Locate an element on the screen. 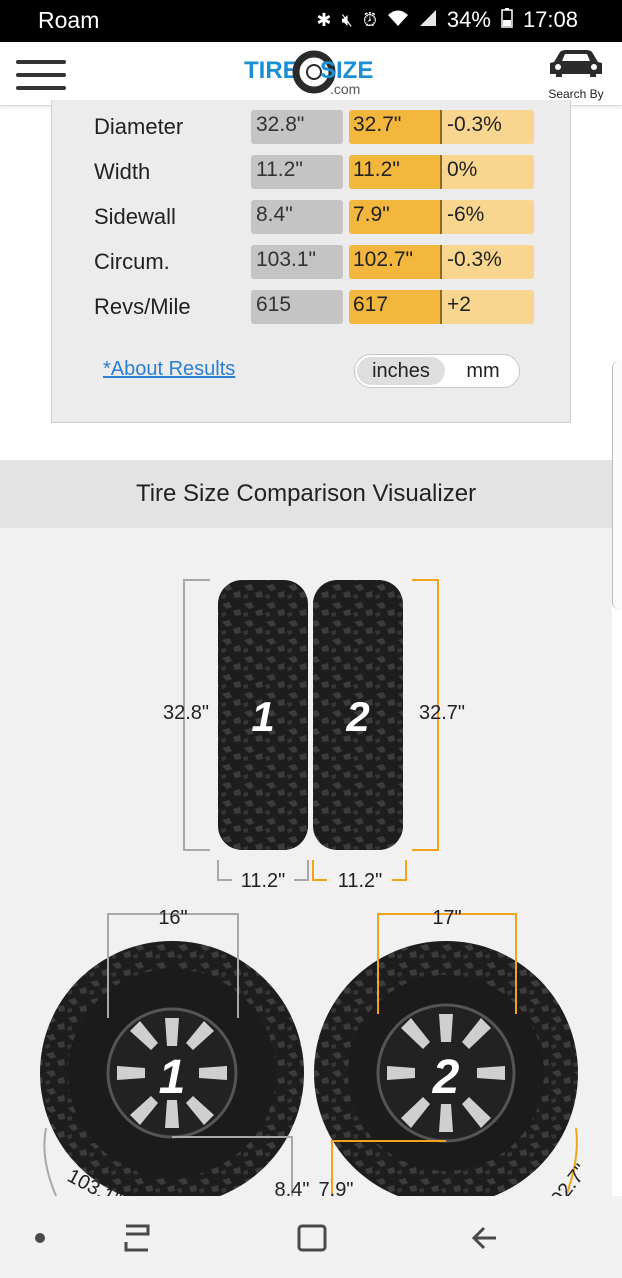 This screenshot has width=622, height=1278. tire2-value: 617 is located at coordinates (395, 307).